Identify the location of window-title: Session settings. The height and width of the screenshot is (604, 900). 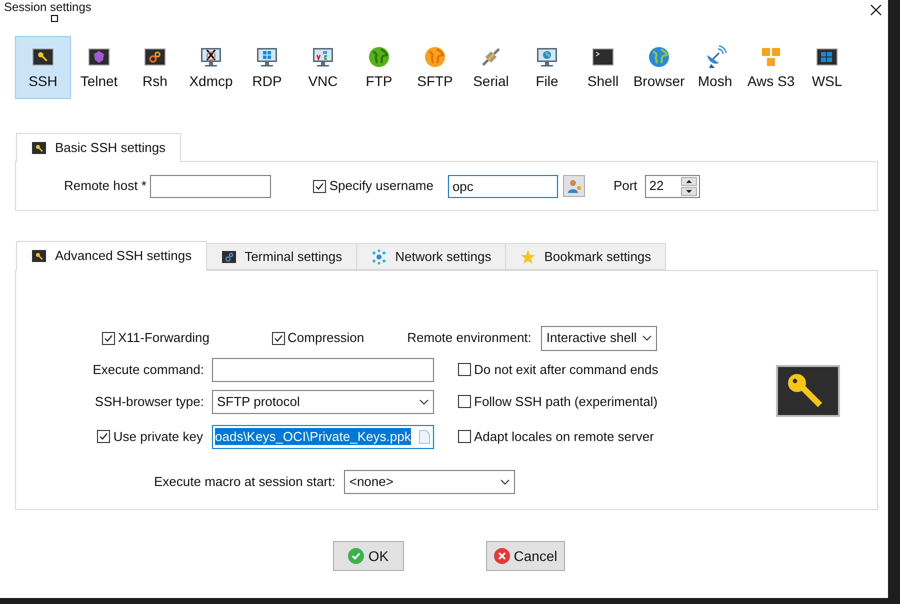
(48, 7).